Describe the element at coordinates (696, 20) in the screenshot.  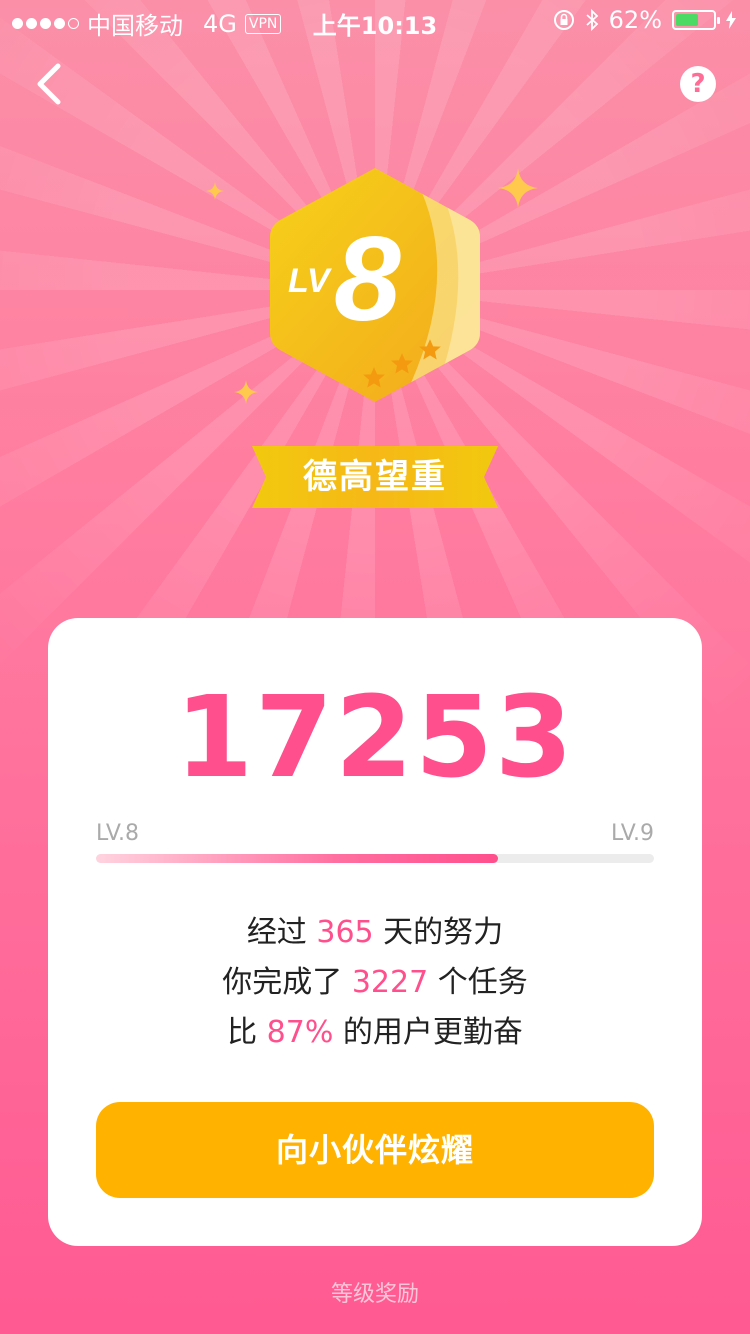
I see `battery-icon` at that location.